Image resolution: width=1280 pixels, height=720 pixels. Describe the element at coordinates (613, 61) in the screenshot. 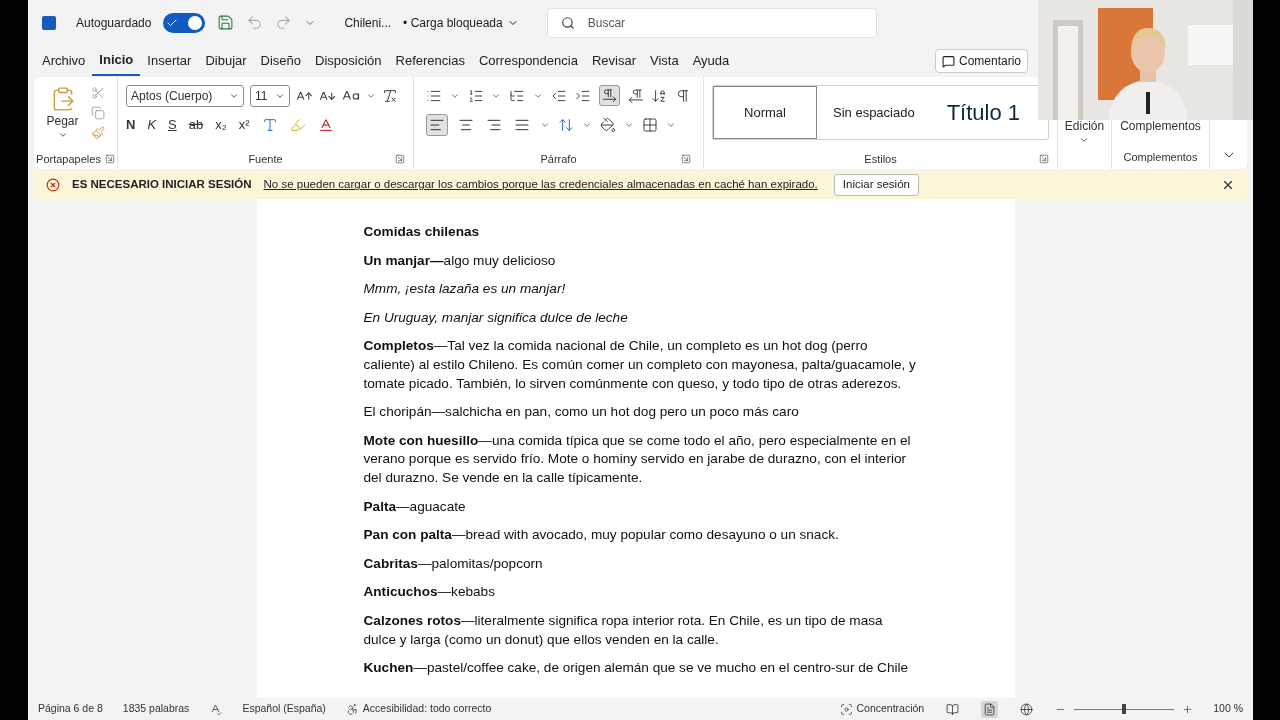

I see `ribbon-tab: Revisar` at that location.